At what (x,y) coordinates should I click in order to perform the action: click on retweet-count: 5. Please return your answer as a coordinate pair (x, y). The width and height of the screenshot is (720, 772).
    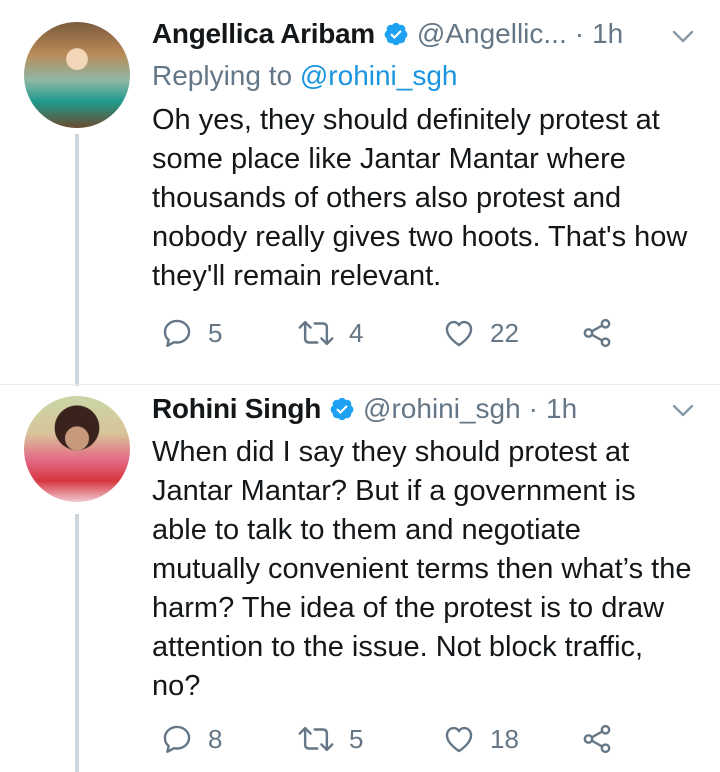
    Looking at the image, I should click on (356, 738).